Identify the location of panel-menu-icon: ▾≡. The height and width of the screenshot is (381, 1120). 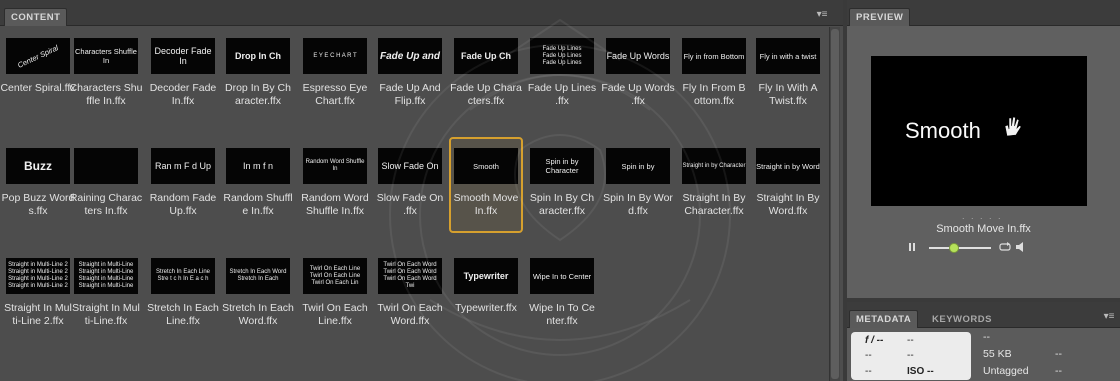
(822, 15).